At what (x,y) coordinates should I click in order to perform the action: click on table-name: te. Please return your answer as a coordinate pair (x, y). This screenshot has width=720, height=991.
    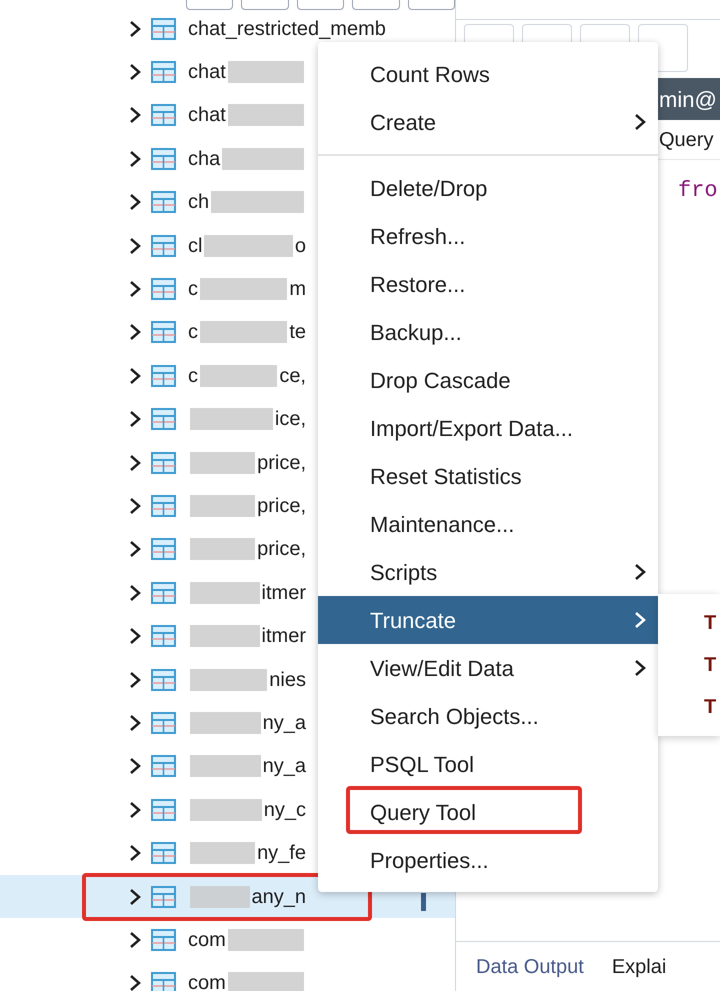
    Looking at the image, I should click on (297, 332).